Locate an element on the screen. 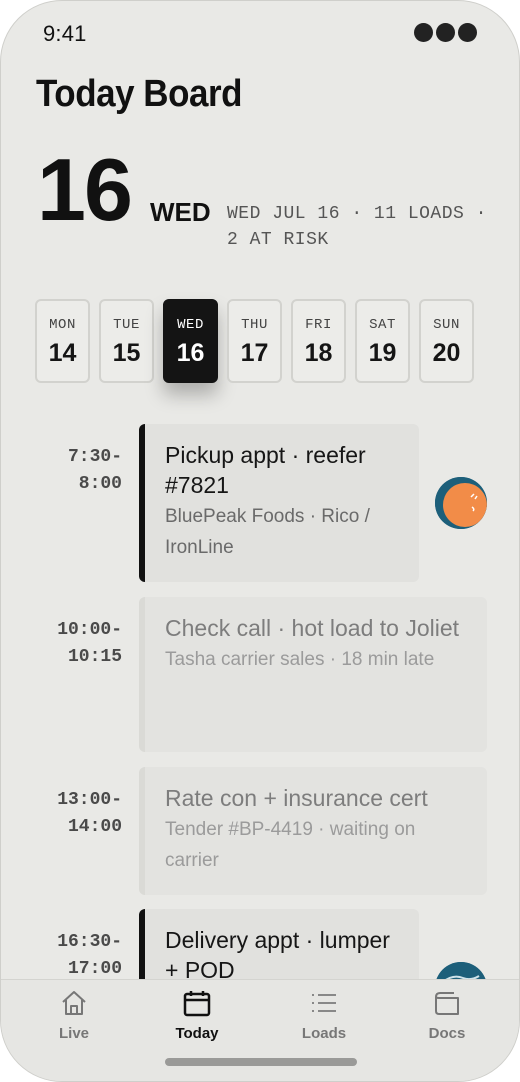 The width and height of the screenshot is (520, 1082). agenda-card-title: Pickup appt · reefer #7821 is located at coordinates (265, 470).